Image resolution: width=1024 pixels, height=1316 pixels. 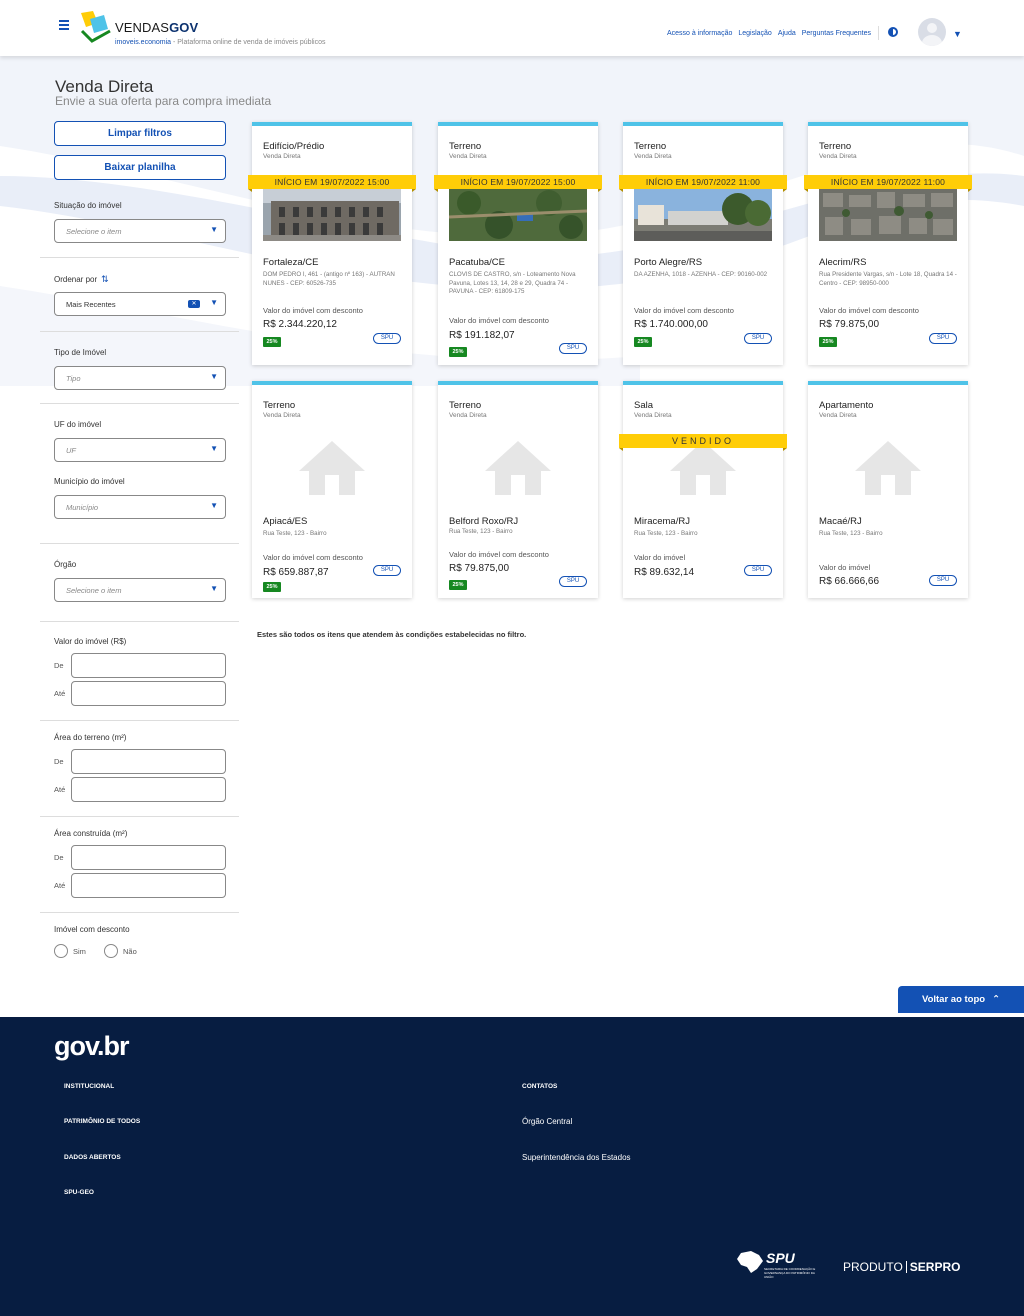 What do you see at coordinates (140, 231) in the screenshot?
I see `situation-select: Selecione o item ▼` at bounding box center [140, 231].